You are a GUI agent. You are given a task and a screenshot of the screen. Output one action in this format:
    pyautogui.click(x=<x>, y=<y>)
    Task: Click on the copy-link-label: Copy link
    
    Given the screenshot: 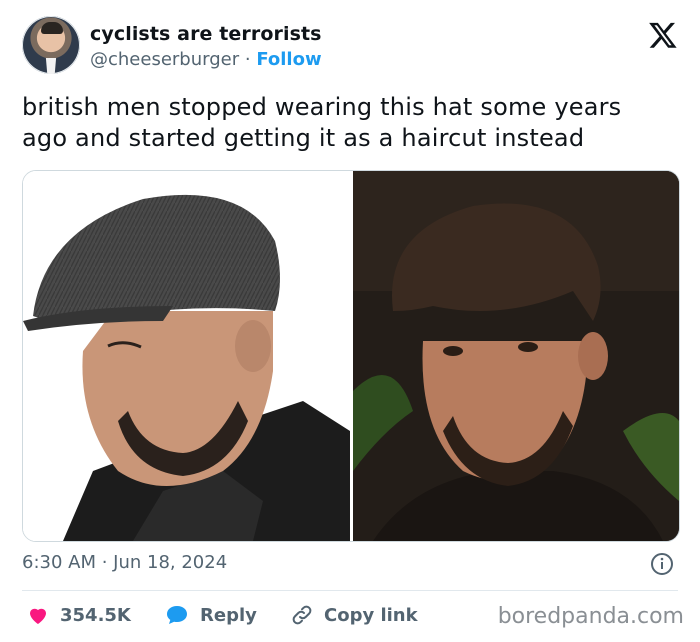 What is the action you would take?
    pyautogui.click(x=371, y=615)
    